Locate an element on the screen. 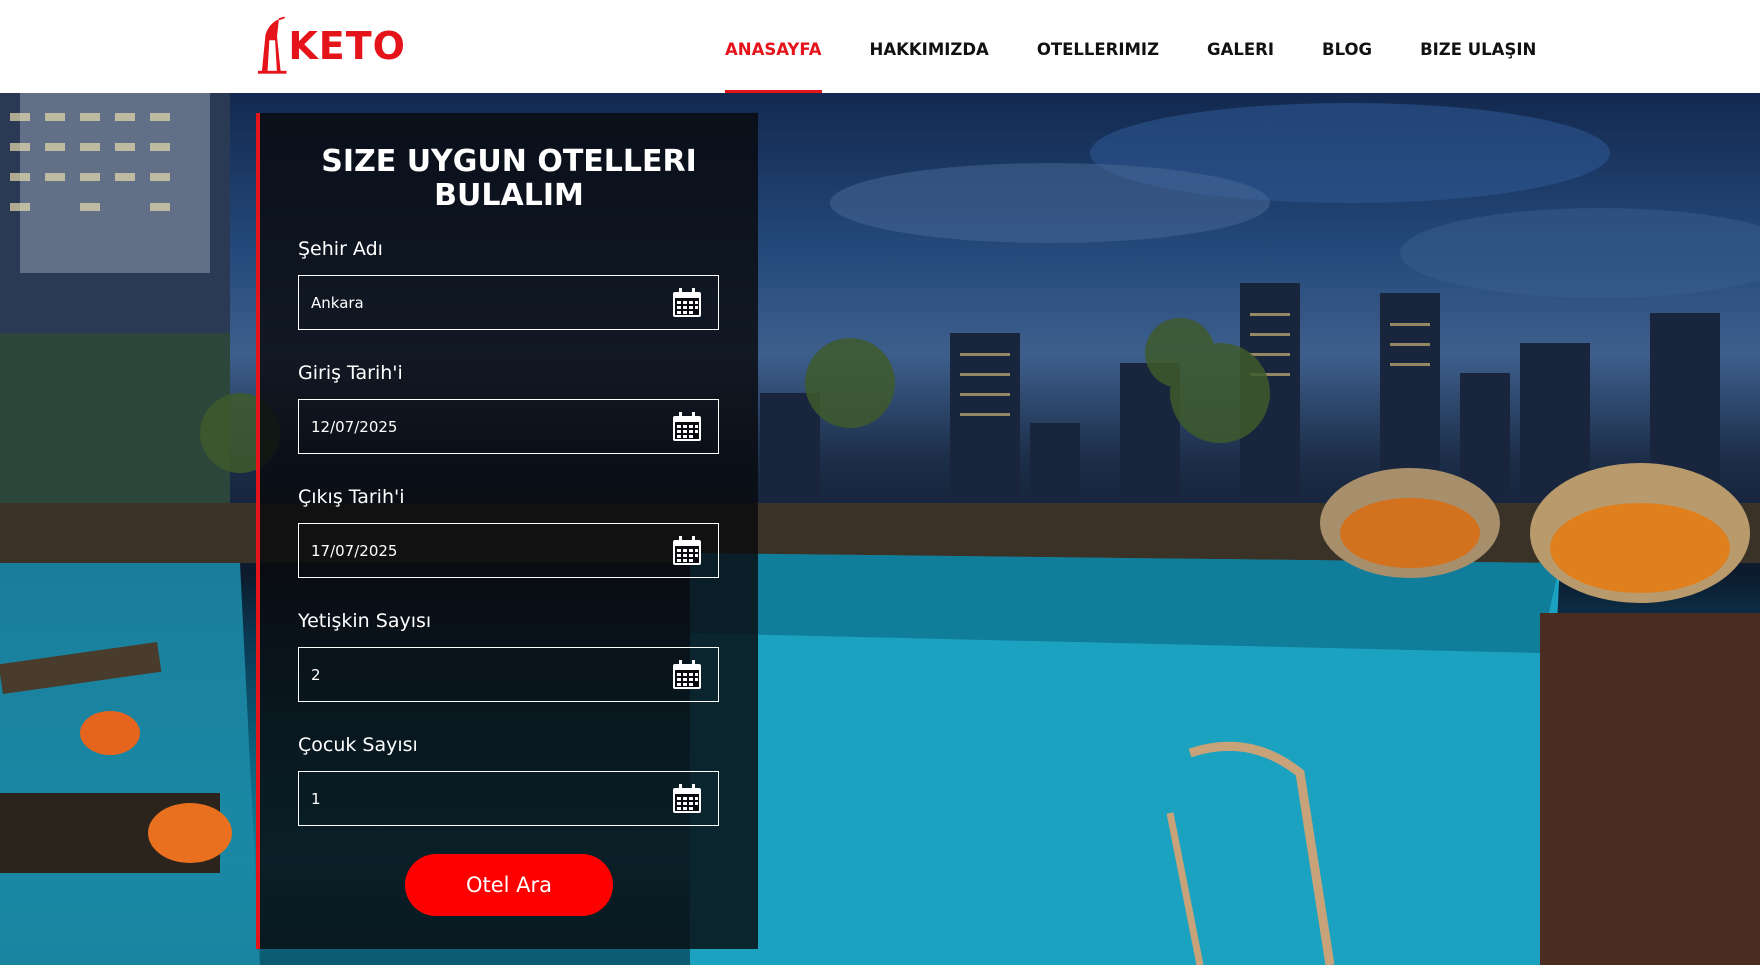 The image size is (1760, 965). nav-item-blog: BLOG is located at coordinates (1347, 46).